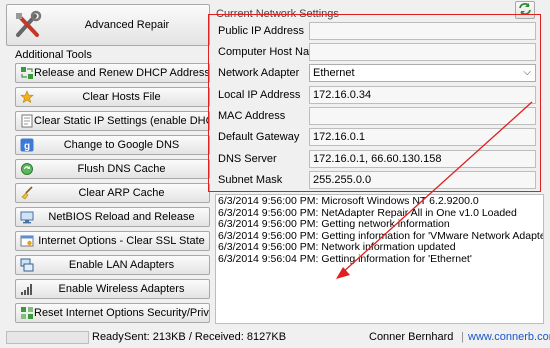  What do you see at coordinates (108, 337) in the screenshot?
I see `status-ready: Ready` at bounding box center [108, 337].